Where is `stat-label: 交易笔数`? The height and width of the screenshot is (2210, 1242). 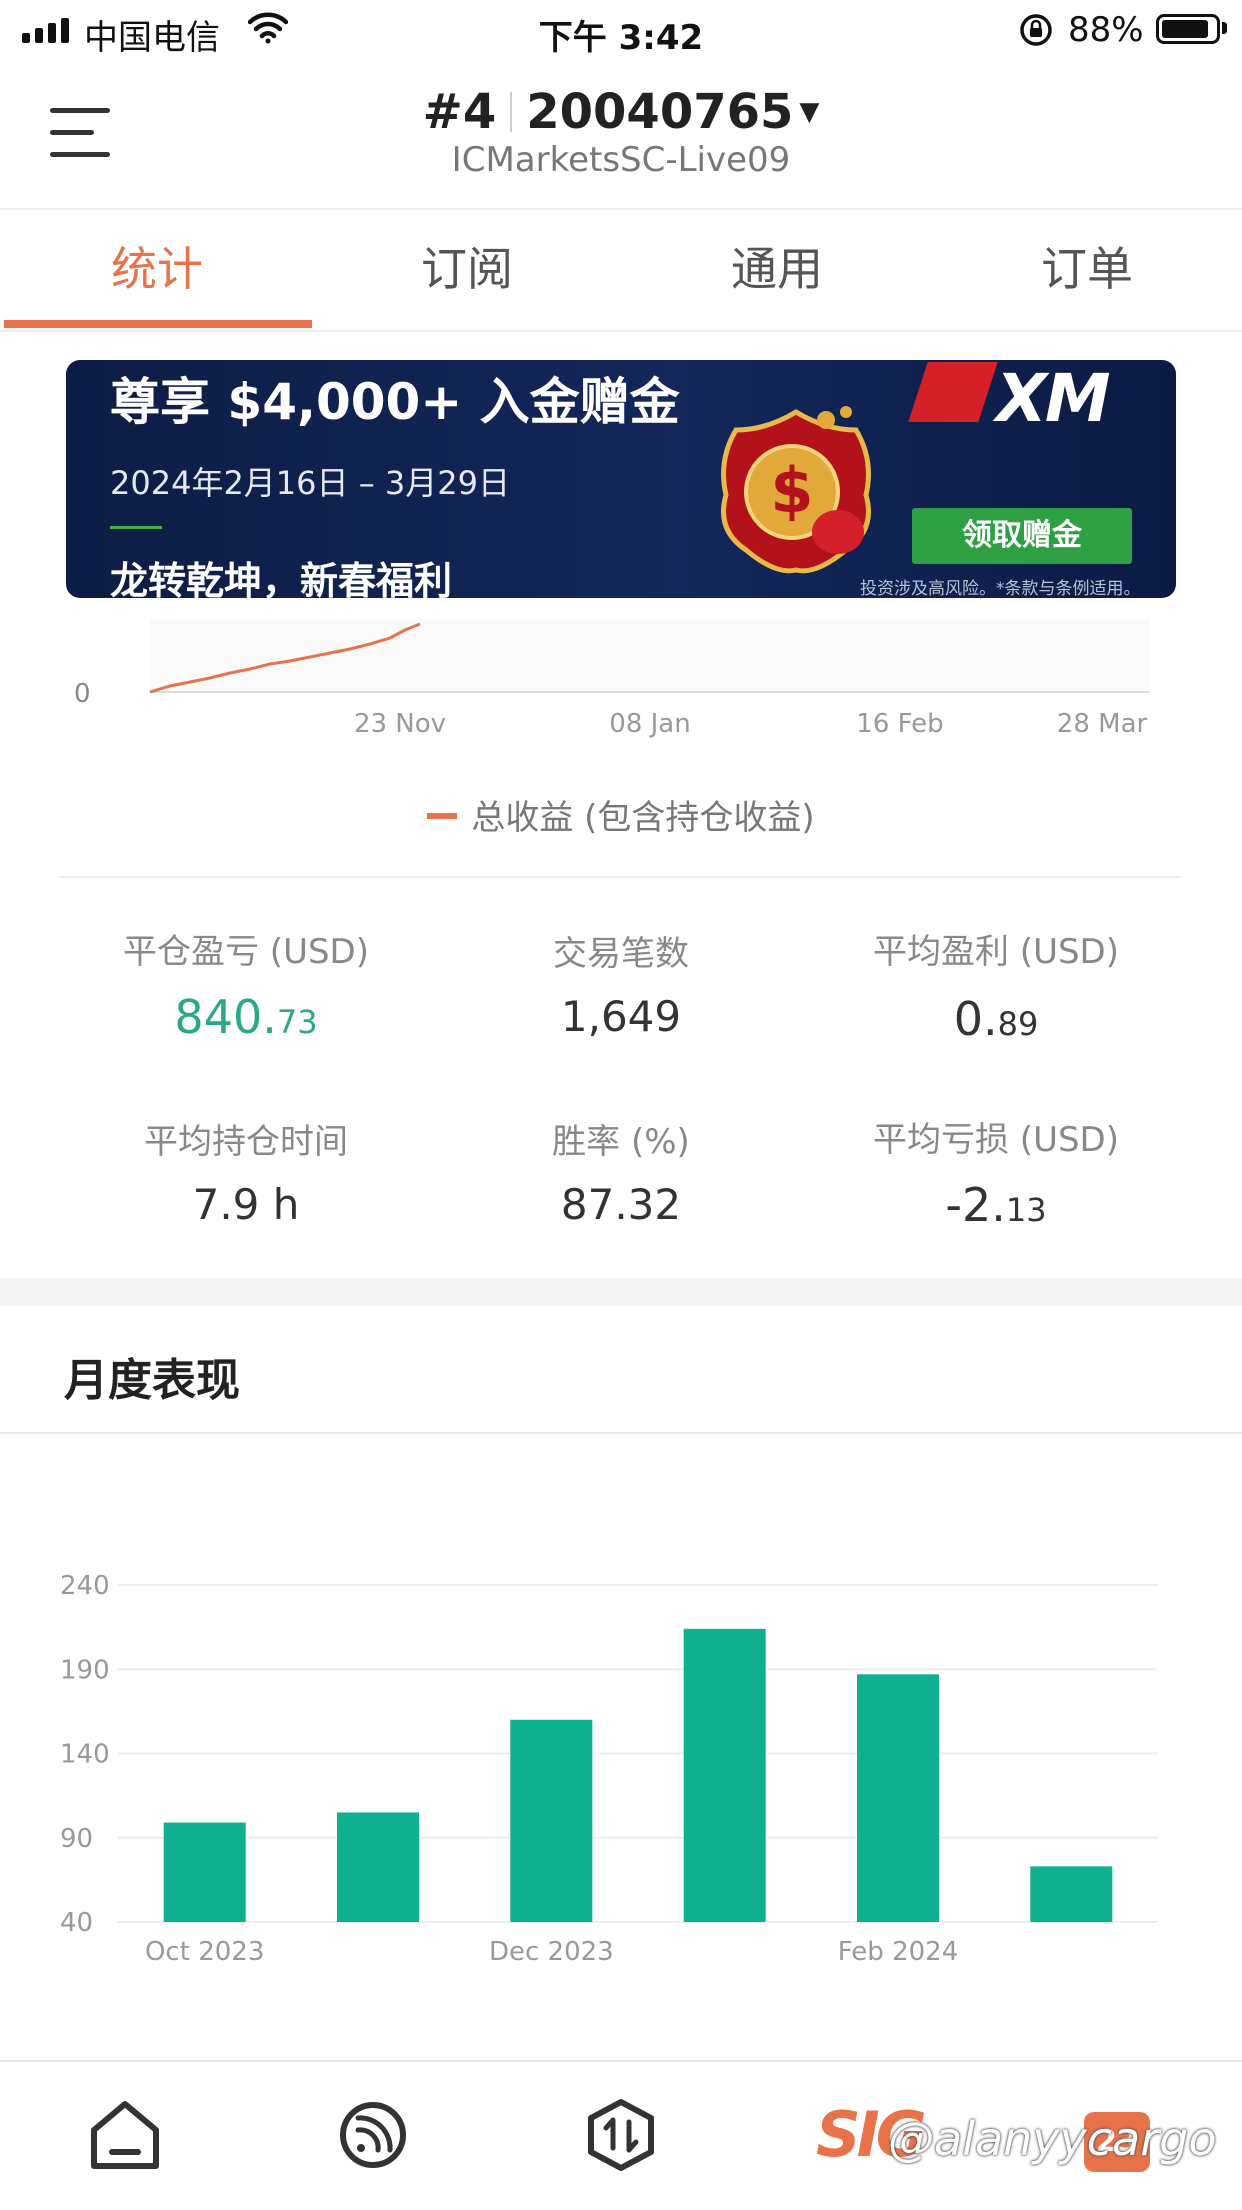
stat-label: 交易笔数 is located at coordinates (621, 954).